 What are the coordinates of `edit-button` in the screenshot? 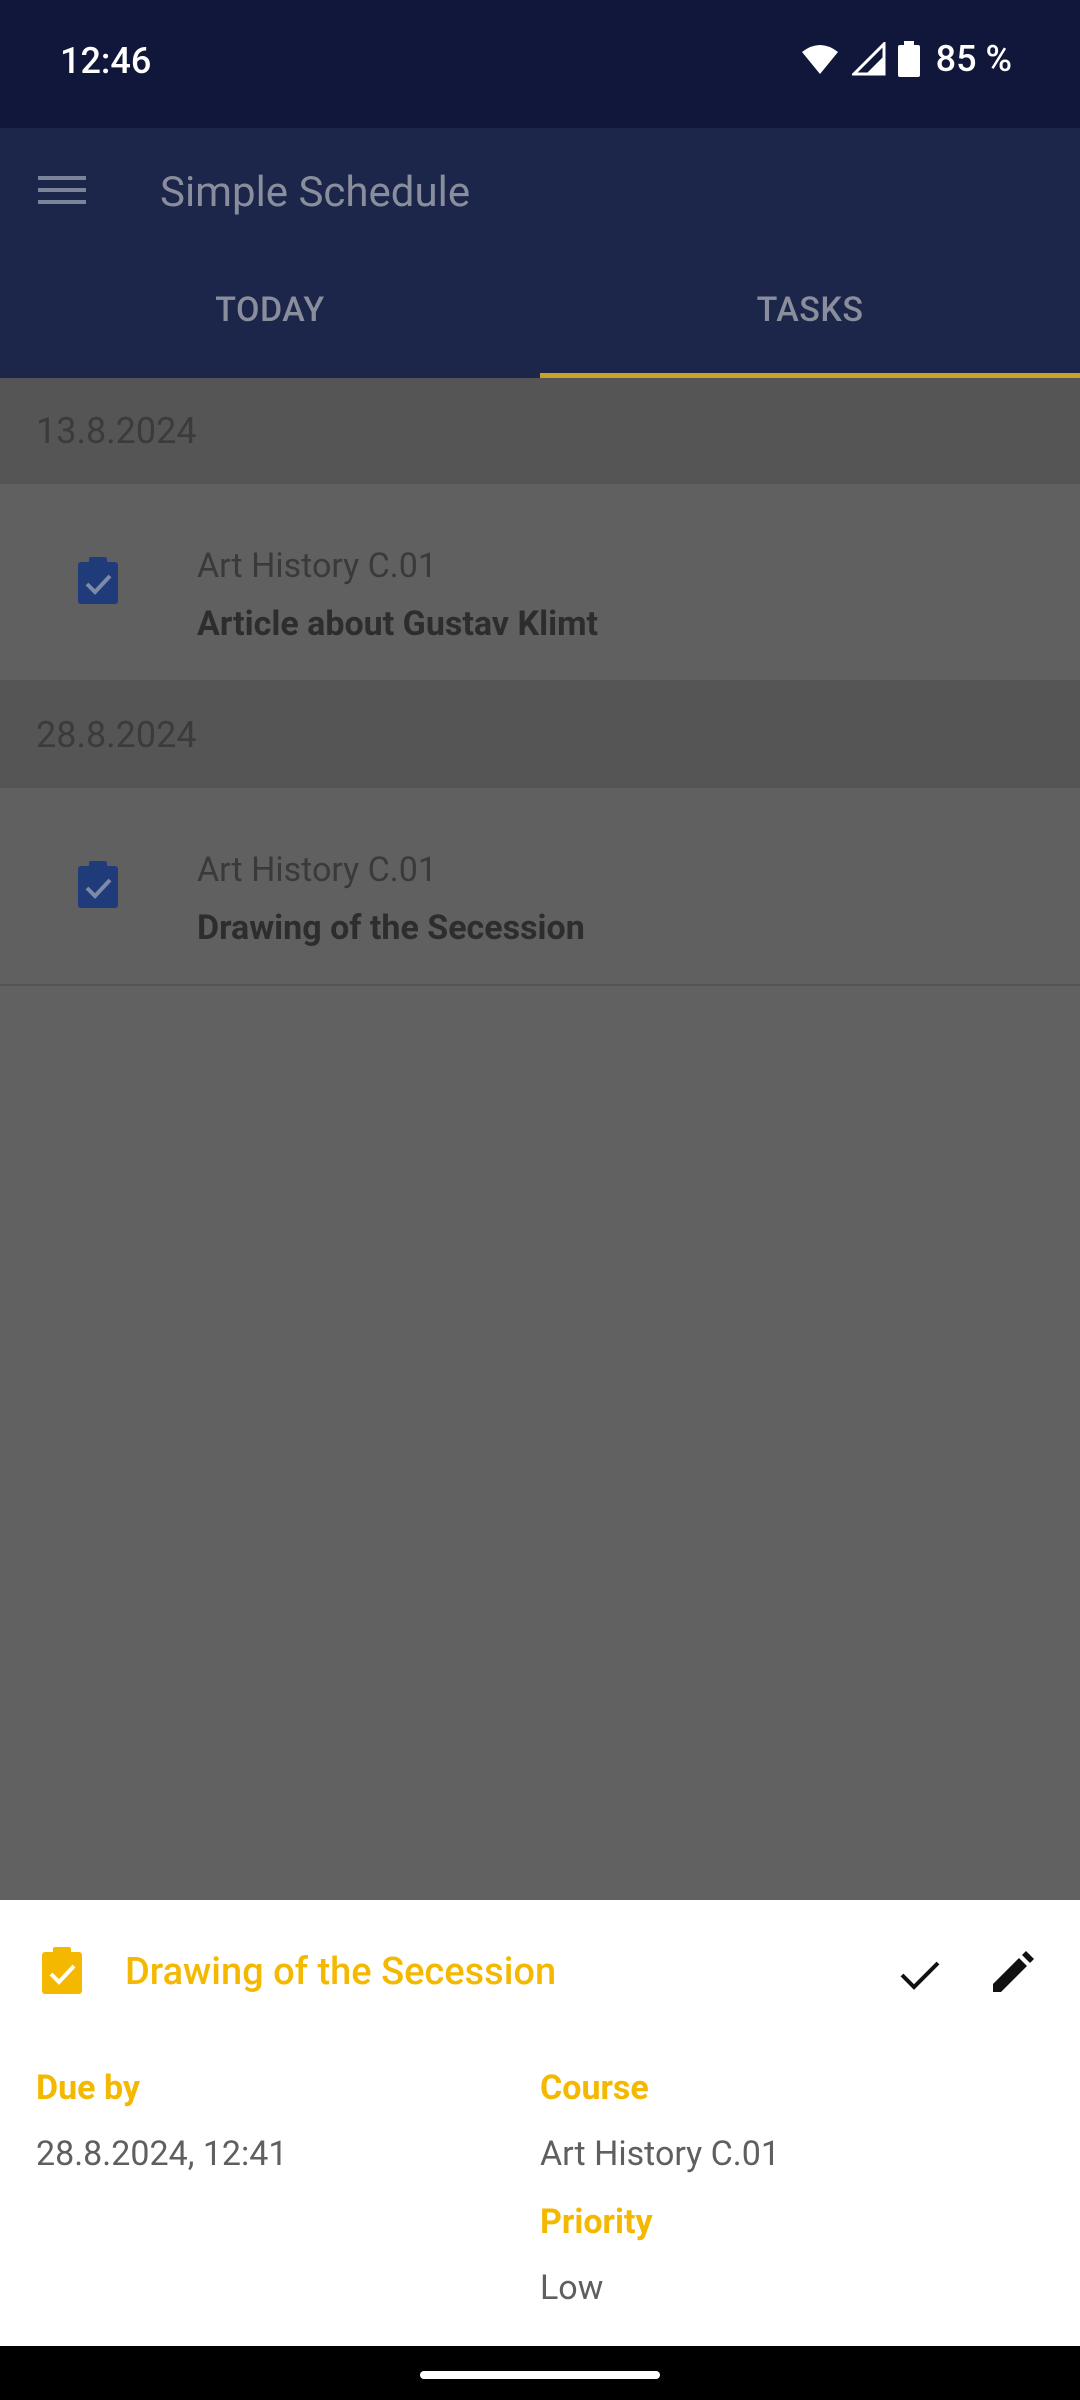 It's located at (1011, 1974).